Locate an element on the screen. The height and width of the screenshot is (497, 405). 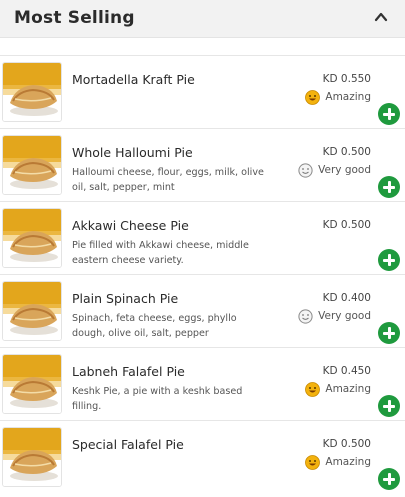
product-price: KD 0.400 is located at coordinates (346, 298).